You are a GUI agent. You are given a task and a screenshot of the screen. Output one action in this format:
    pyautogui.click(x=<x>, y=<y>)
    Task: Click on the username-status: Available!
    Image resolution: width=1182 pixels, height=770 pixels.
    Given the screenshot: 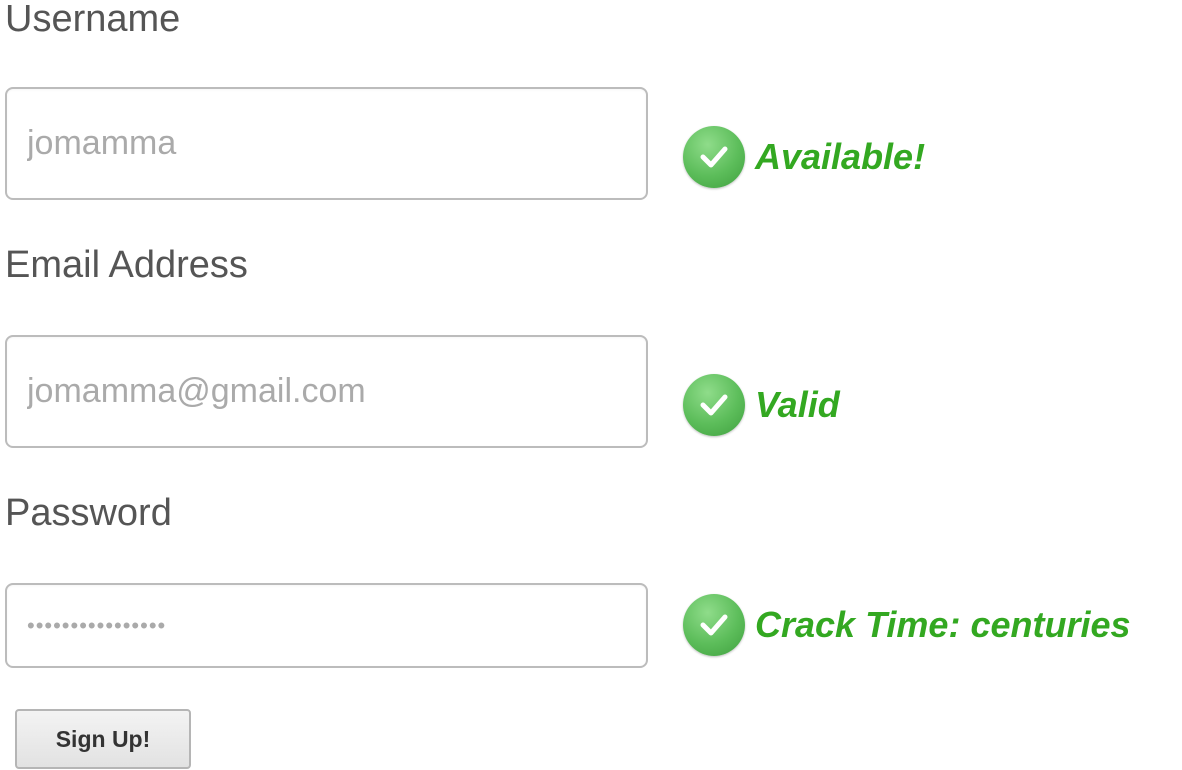 What is the action you would take?
    pyautogui.click(x=804, y=157)
    